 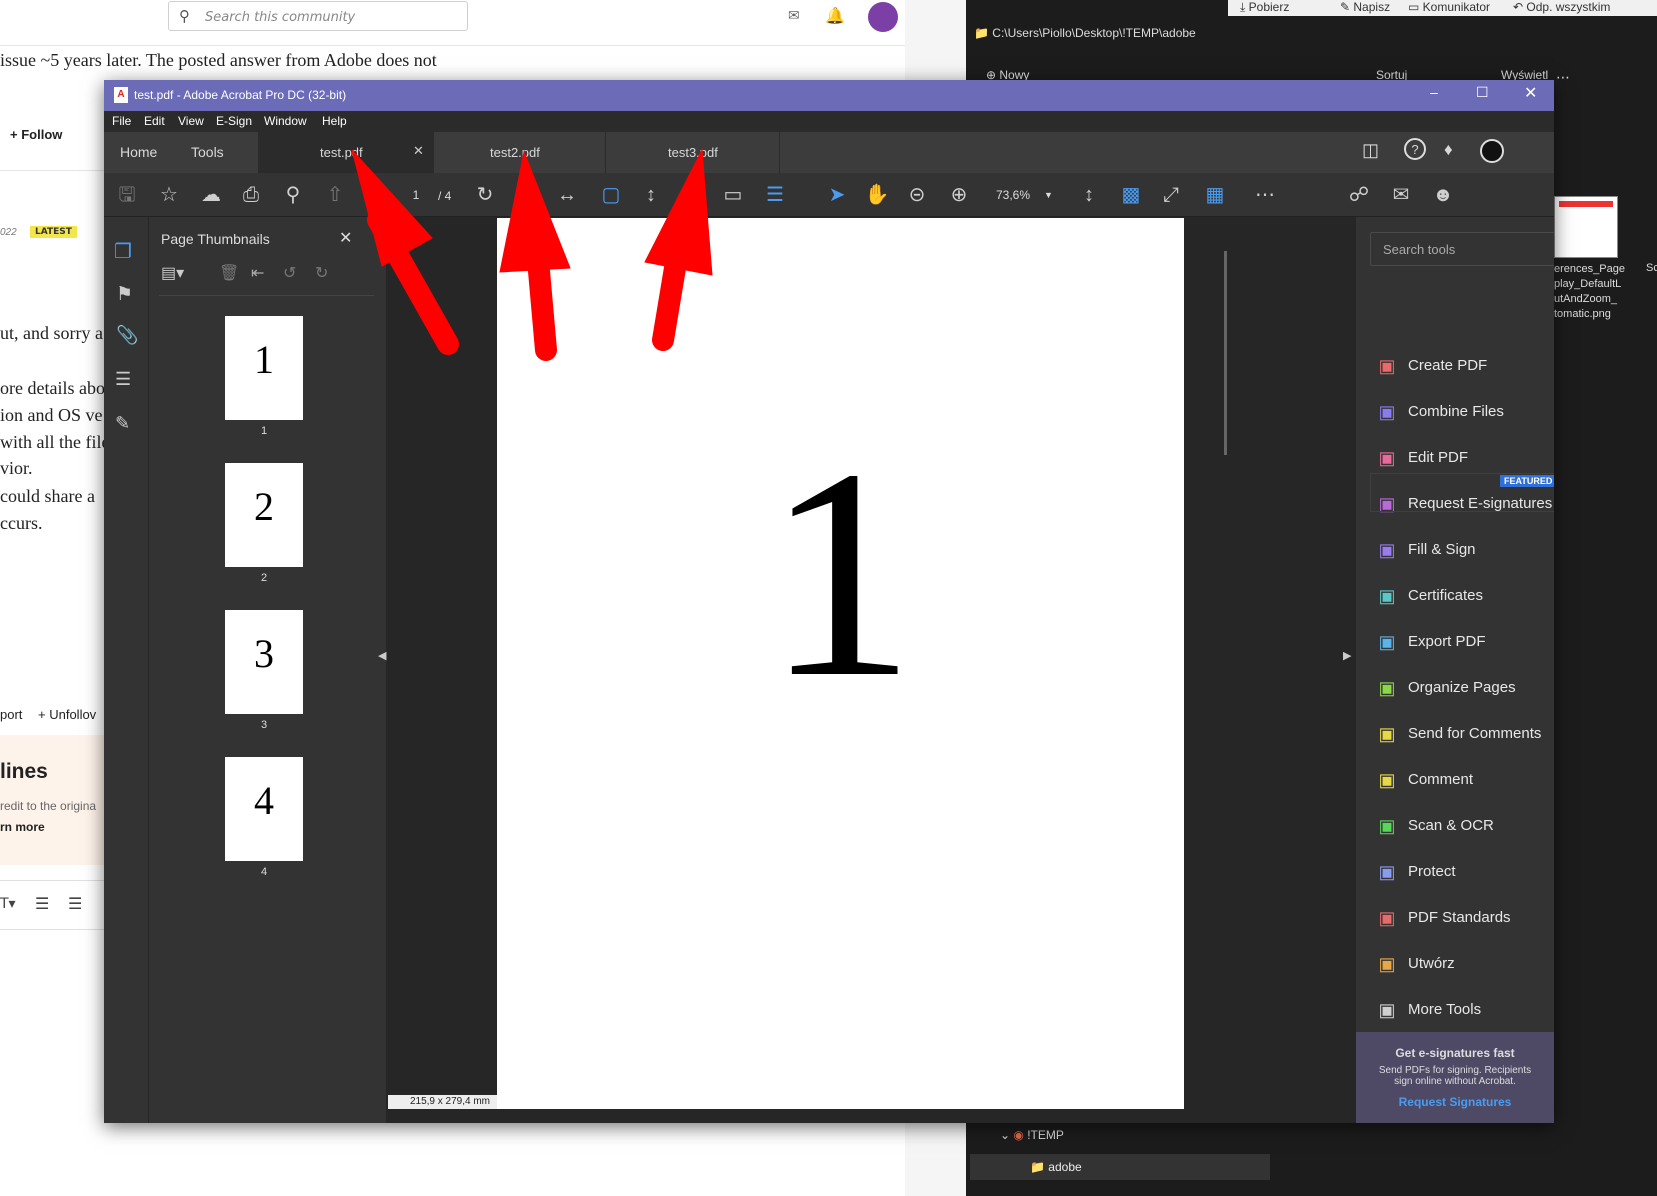 I want to click on annotation-arrows, so click(x=532, y=254).